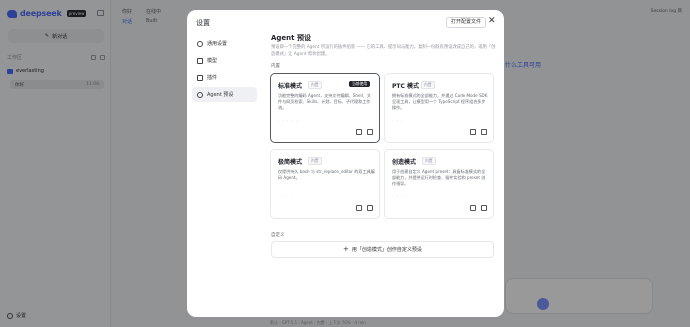 This screenshot has width=690, height=327. What do you see at coordinates (200, 43) in the screenshot?
I see `gear-icon` at bounding box center [200, 43].